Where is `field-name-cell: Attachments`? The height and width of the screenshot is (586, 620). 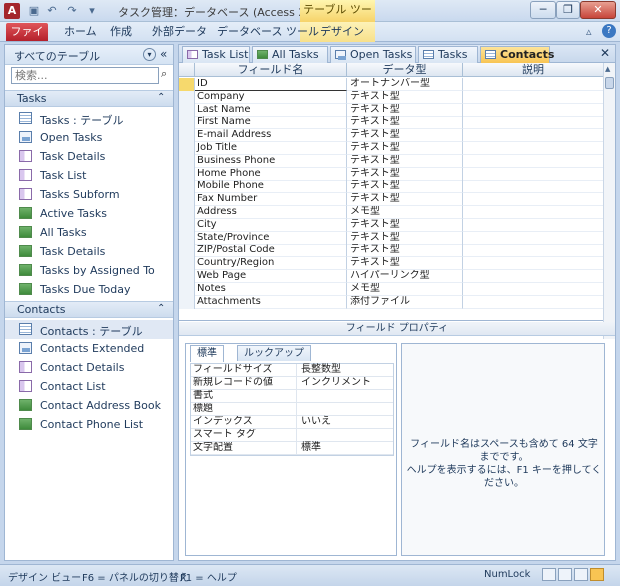 field-name-cell: Attachments is located at coordinates (271, 302).